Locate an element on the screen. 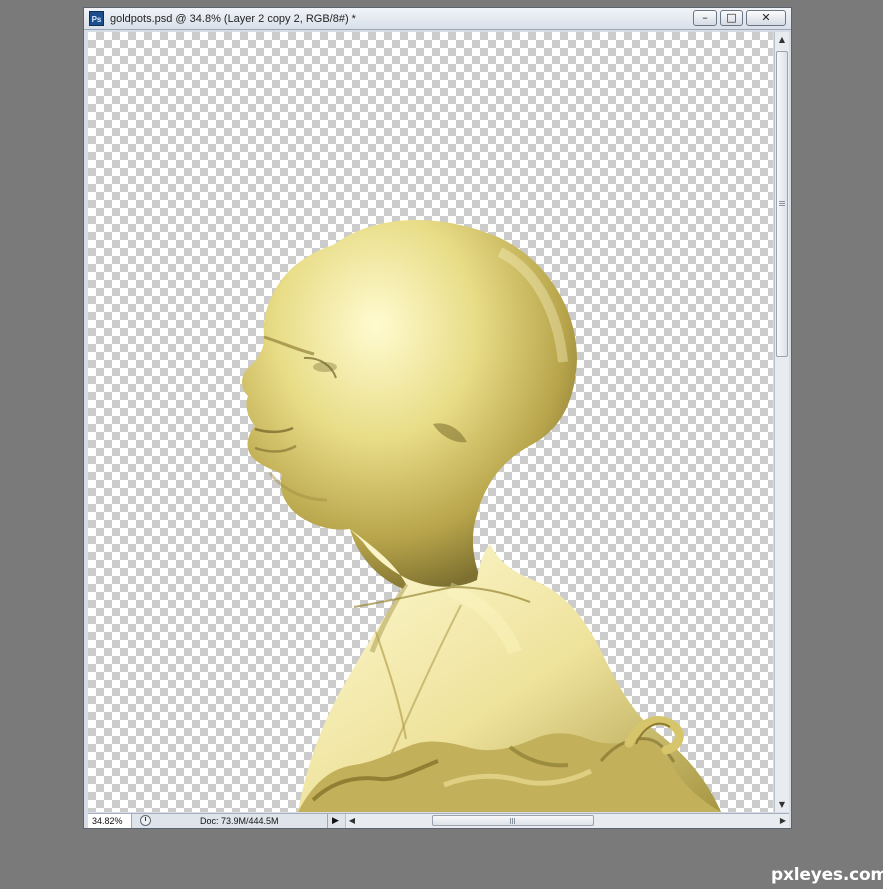 This screenshot has height=889, width=883. document-size-info: Doc: 73.9M/444.5M is located at coordinates (243, 821).